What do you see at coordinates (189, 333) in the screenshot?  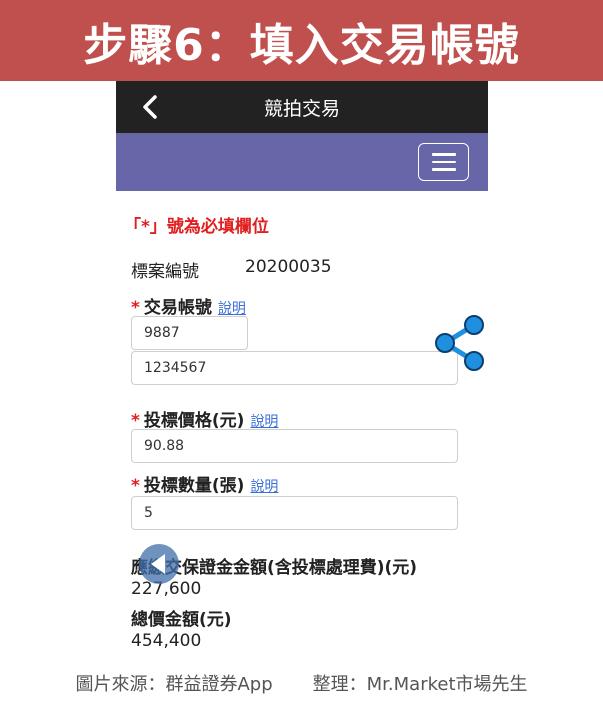 I see `account-branch-field: 9887` at bounding box center [189, 333].